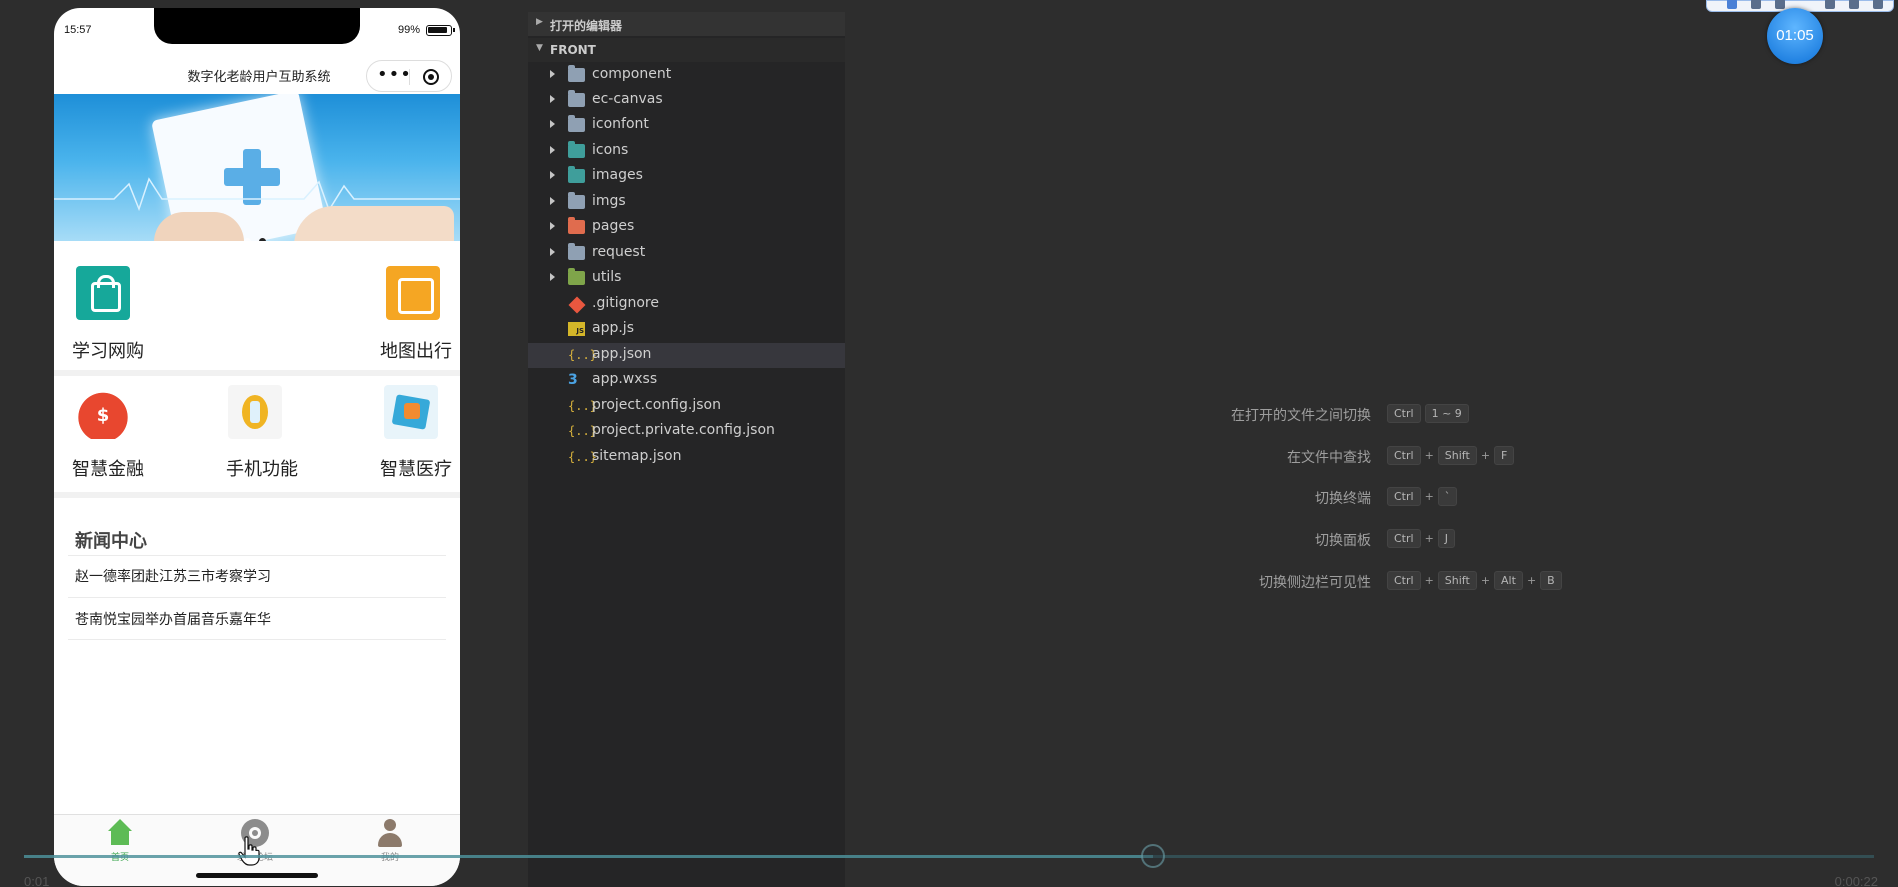 This screenshot has height=887, width=1898. Describe the element at coordinates (686, 24) in the screenshot. I see `open-editors-header: ▶ 打开的编辑器` at that location.